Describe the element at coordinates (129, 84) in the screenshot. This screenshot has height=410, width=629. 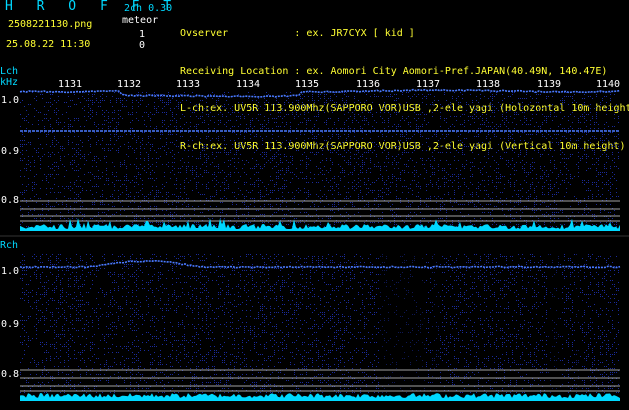
I see `time-tick: 1132` at that location.